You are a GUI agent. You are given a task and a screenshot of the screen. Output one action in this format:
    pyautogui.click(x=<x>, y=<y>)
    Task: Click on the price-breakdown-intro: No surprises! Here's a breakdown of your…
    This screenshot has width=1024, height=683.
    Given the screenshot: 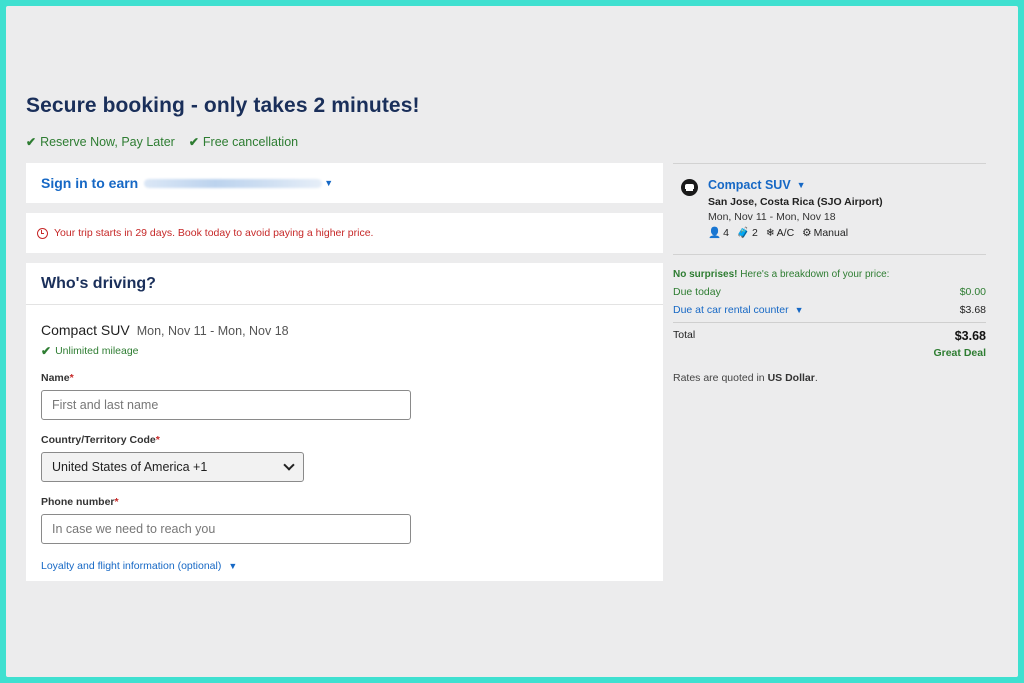 What is the action you would take?
    pyautogui.click(x=781, y=274)
    